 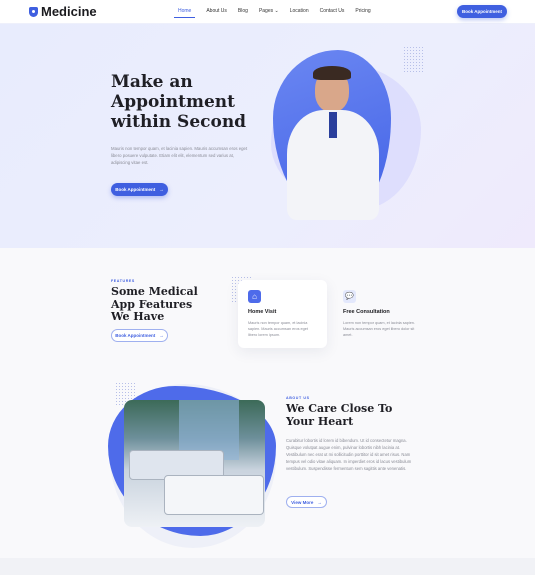 I want to click on button-label: View More, so click(x=302, y=502).